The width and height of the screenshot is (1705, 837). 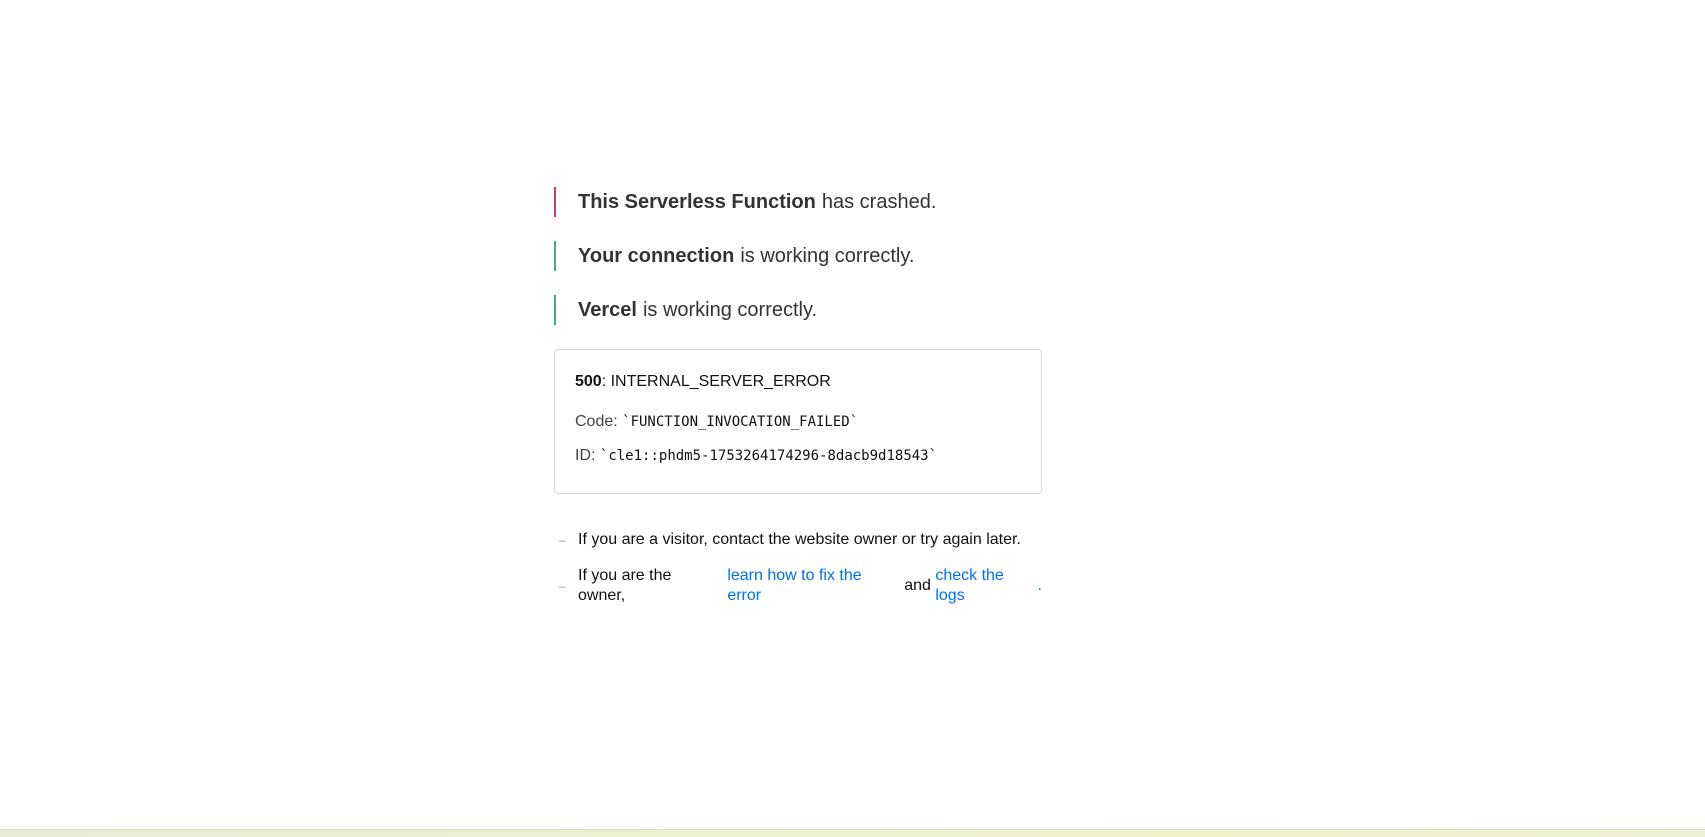 I want to click on error-code-row: Code: `FUNCTION_INVOCATION_FAILED`, so click(x=798, y=422).